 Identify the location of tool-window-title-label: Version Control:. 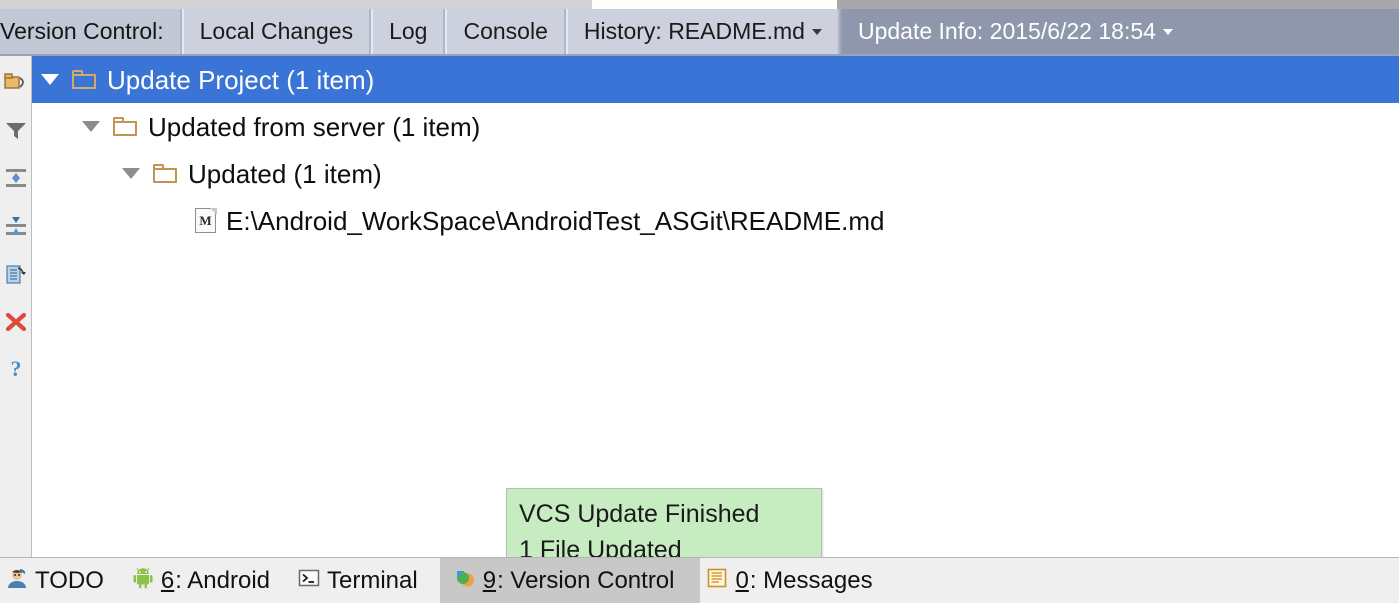
(82, 31).